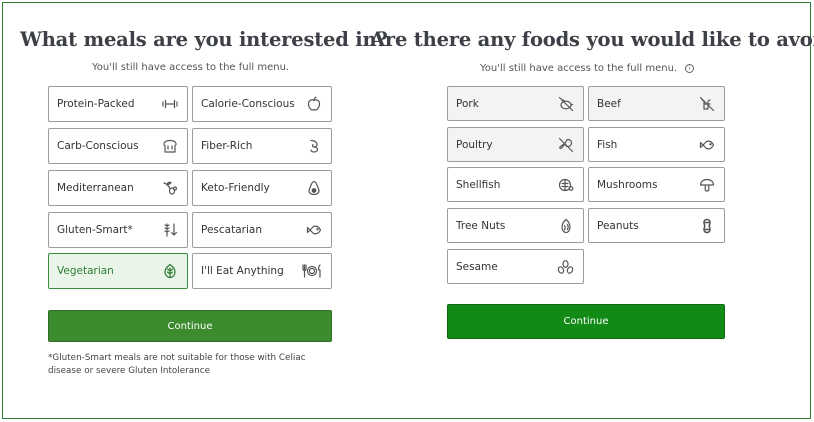  Describe the element at coordinates (314, 104) in the screenshot. I see `apple-icon` at that location.